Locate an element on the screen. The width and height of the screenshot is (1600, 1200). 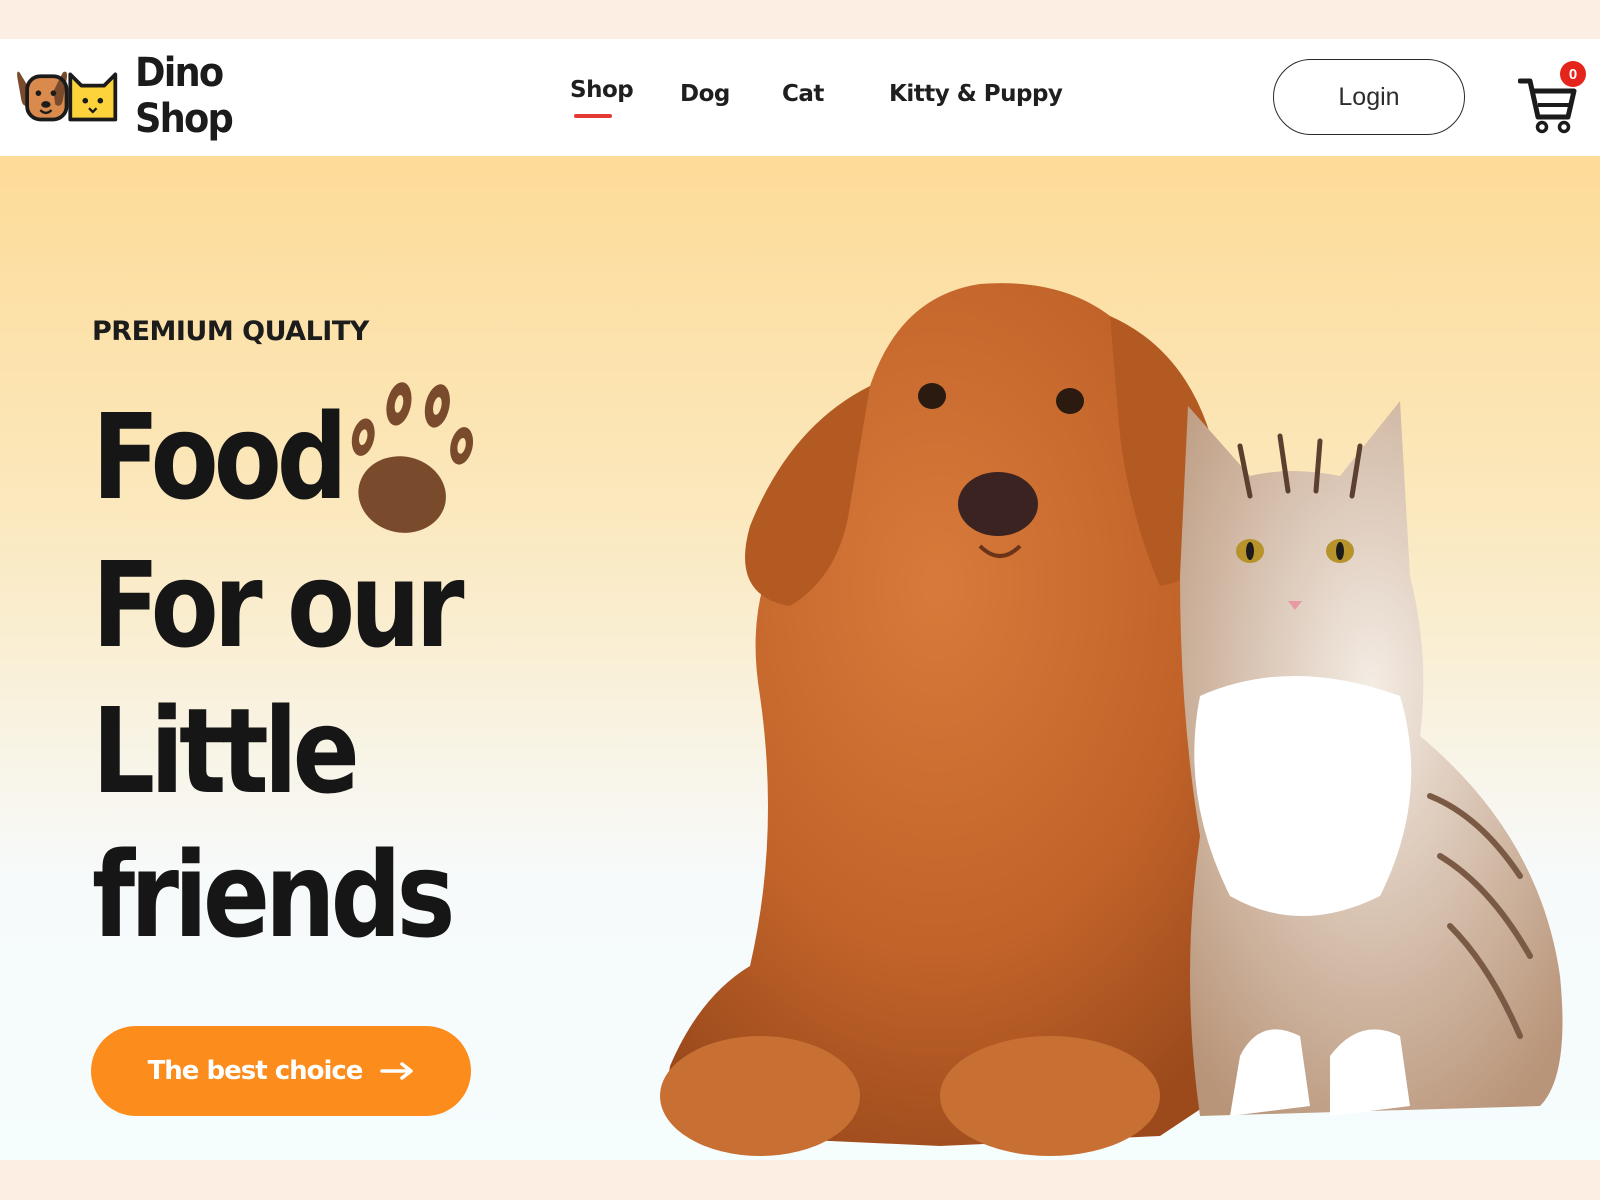
login-button: Login is located at coordinates (1369, 97).